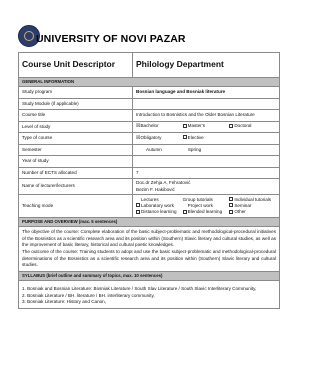 Image resolution: width=320 pixels, height=386 pixels. I want to click on level-master: Master’s, so click(206, 126).